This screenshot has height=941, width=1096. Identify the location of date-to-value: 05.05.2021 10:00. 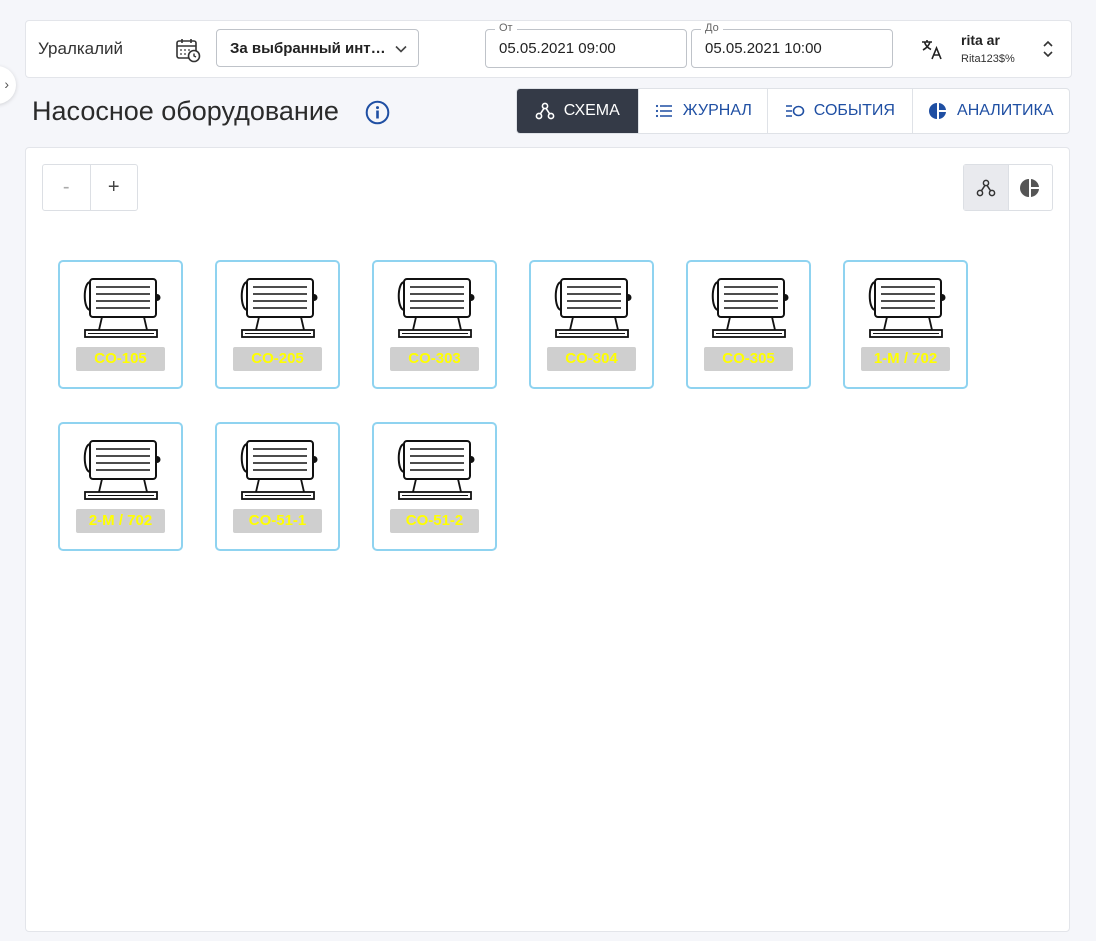
(763, 48).